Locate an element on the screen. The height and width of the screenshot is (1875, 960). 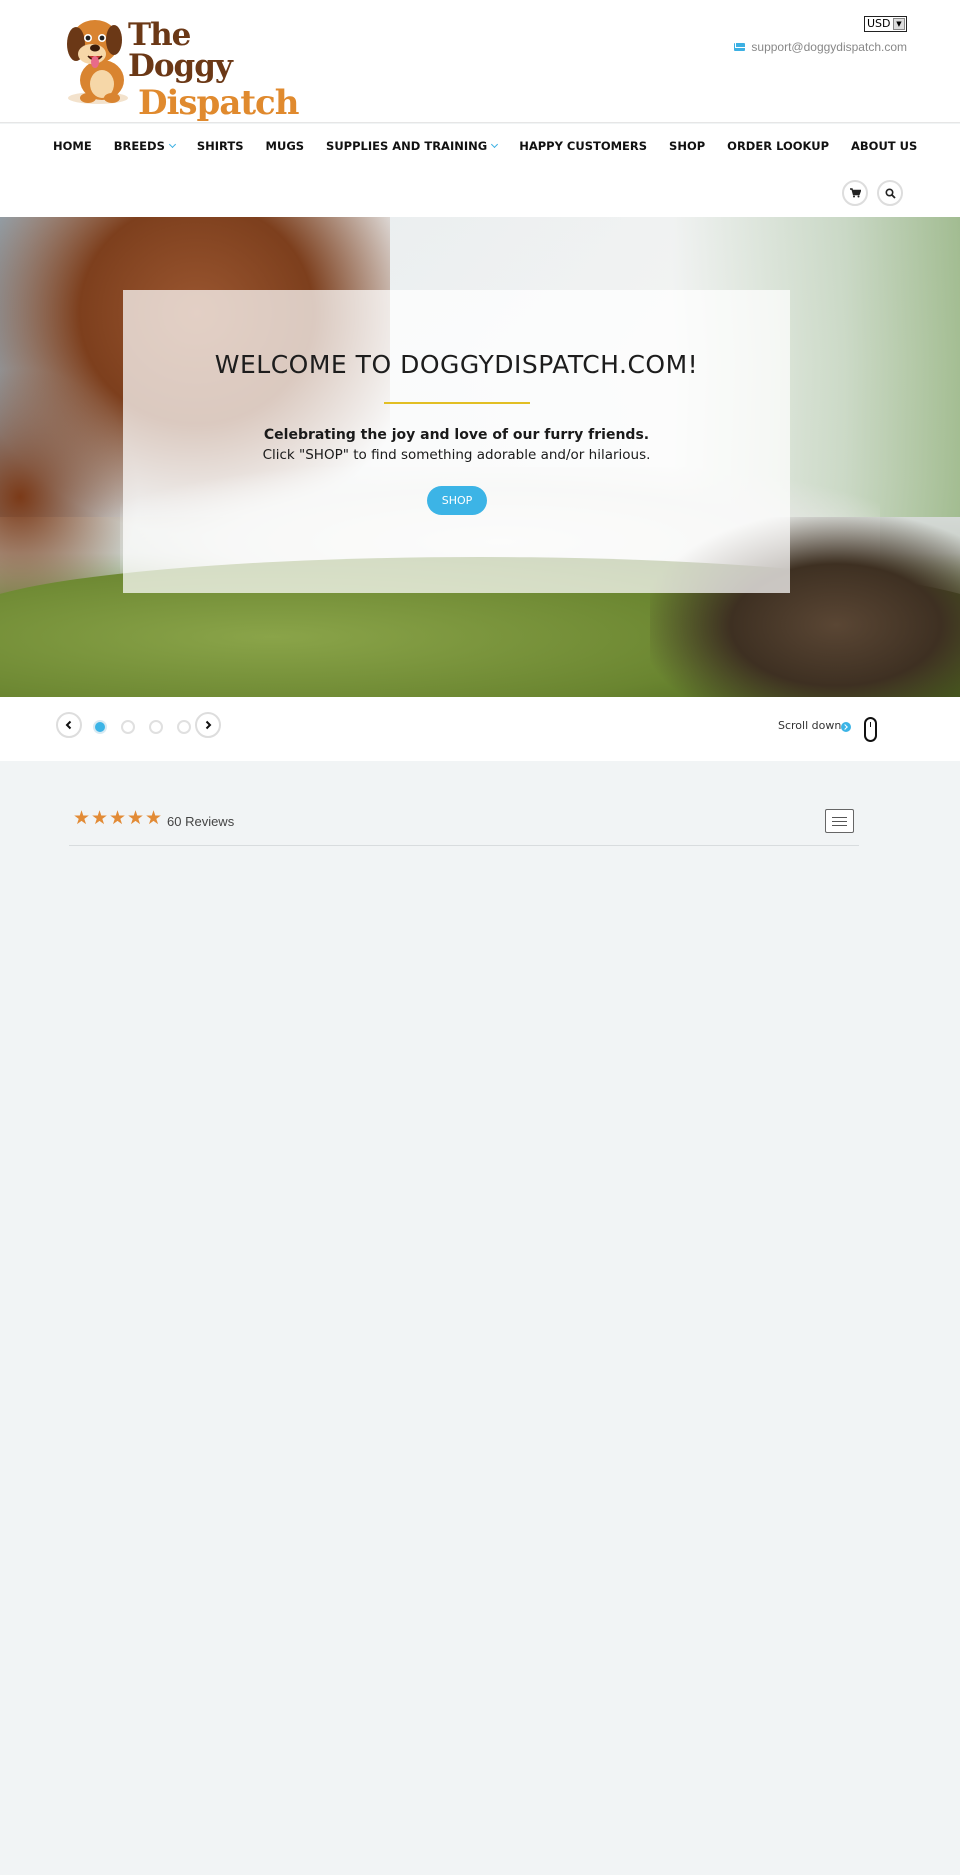
logo-line-1: The Doggy is located at coordinates (180, 50).